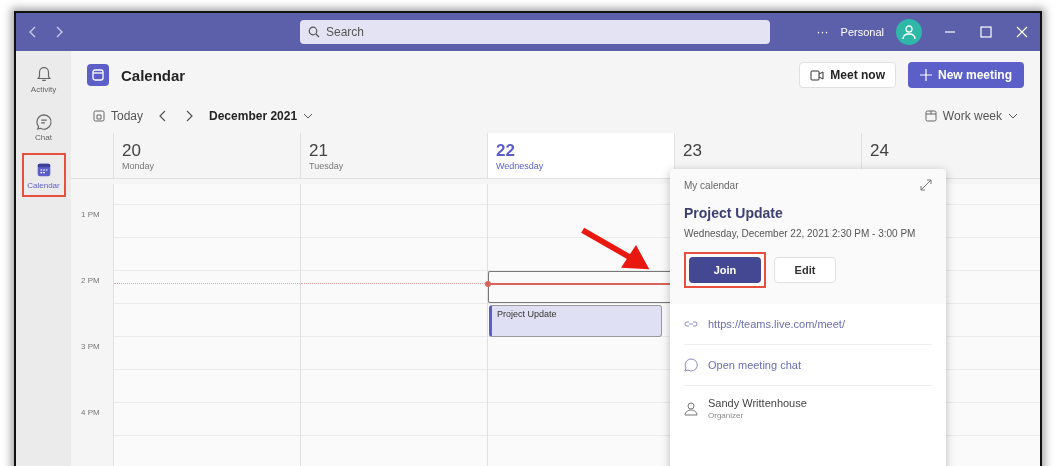 The width and height of the screenshot is (1056, 466). I want to click on organizer-name: Sandy Writtenhouse, so click(757, 403).